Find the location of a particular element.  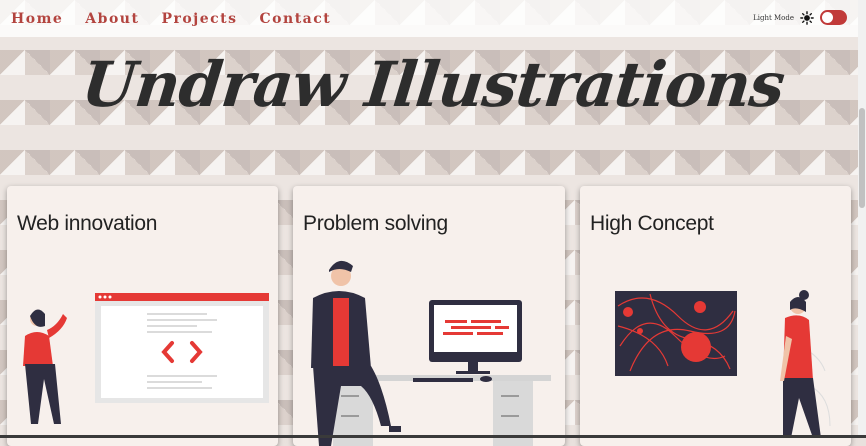

nav-about-link: About is located at coordinates (112, 19).